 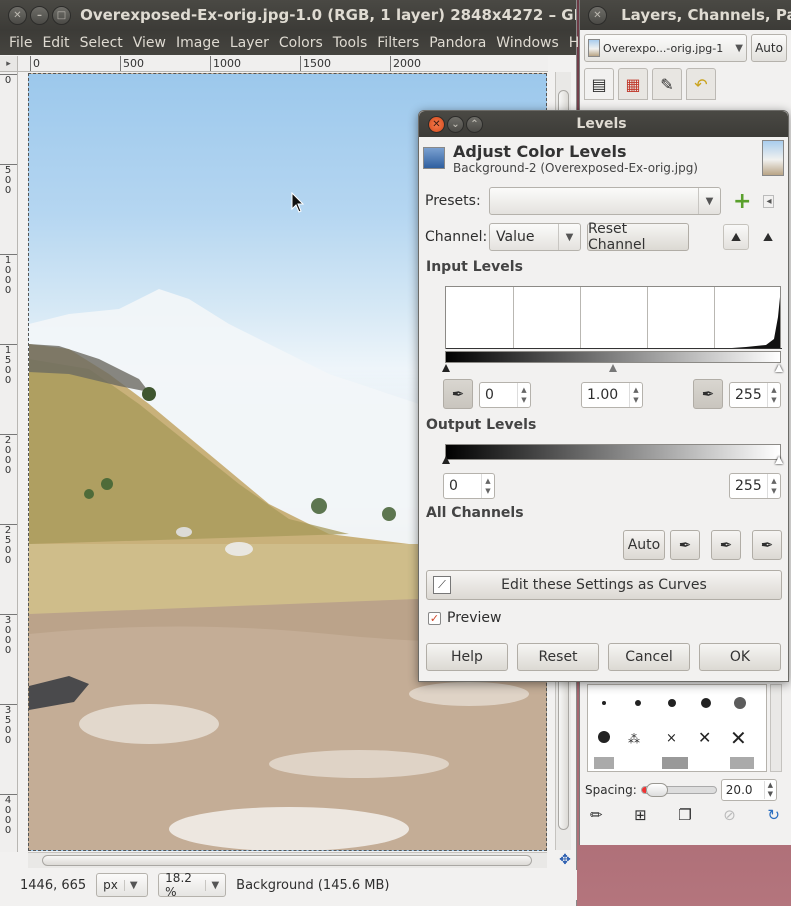 What do you see at coordinates (446, 368) in the screenshot?
I see `input-black-point-handle` at bounding box center [446, 368].